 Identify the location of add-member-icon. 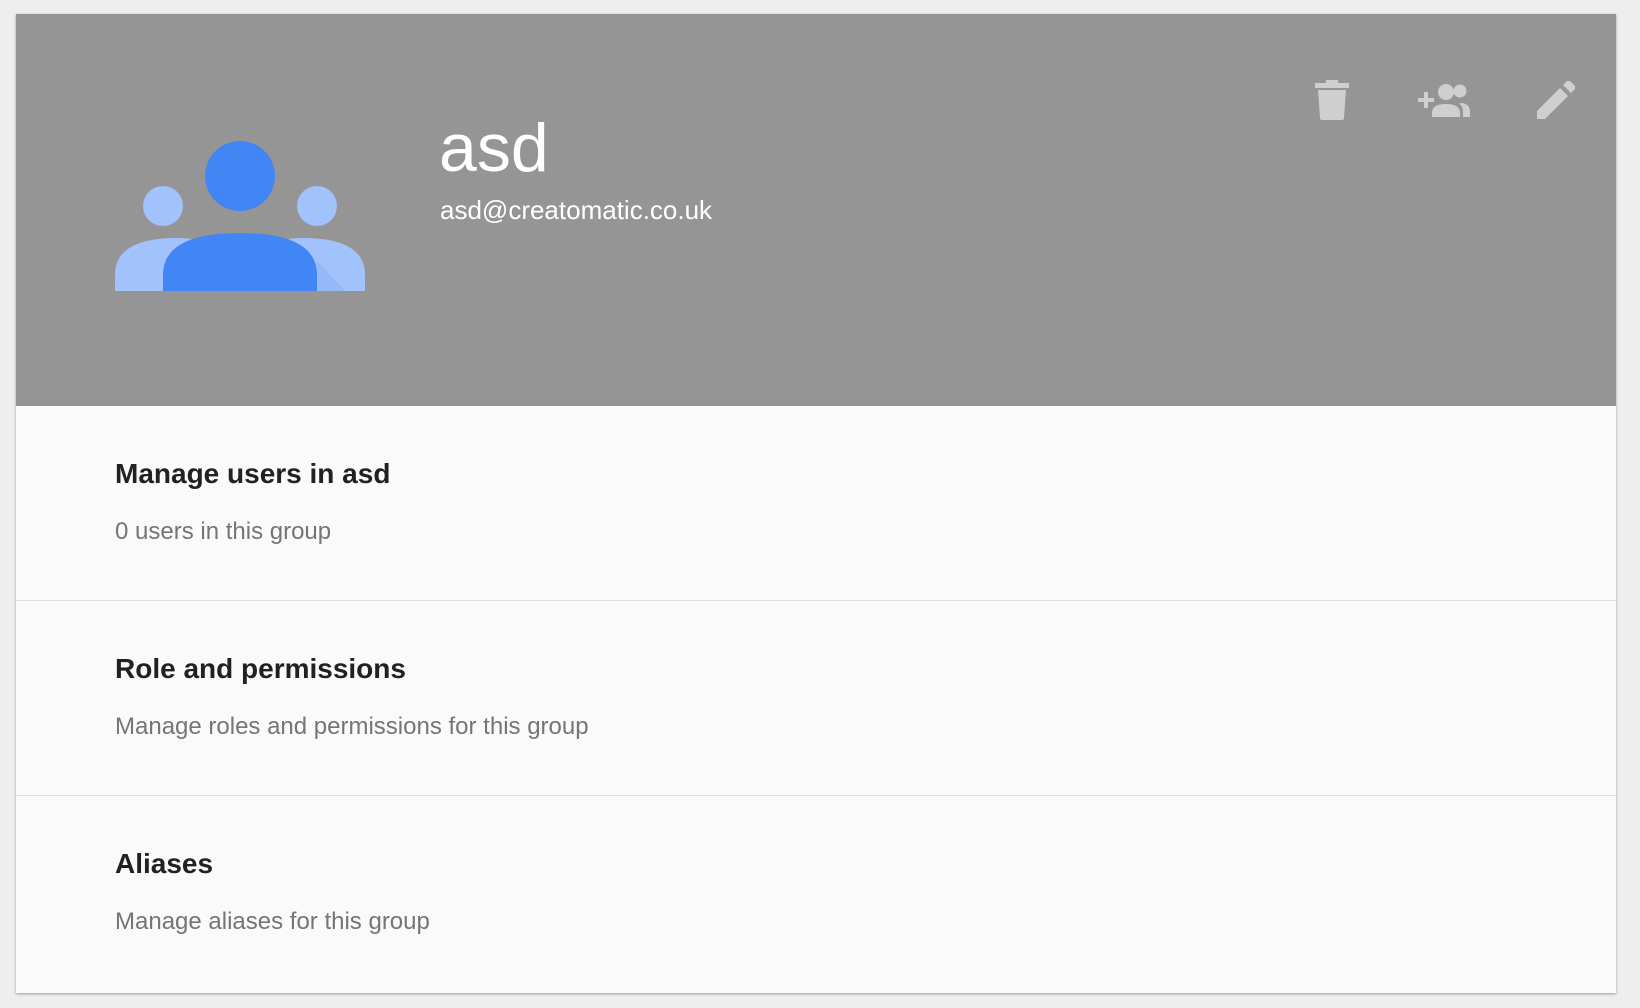
(1444, 100).